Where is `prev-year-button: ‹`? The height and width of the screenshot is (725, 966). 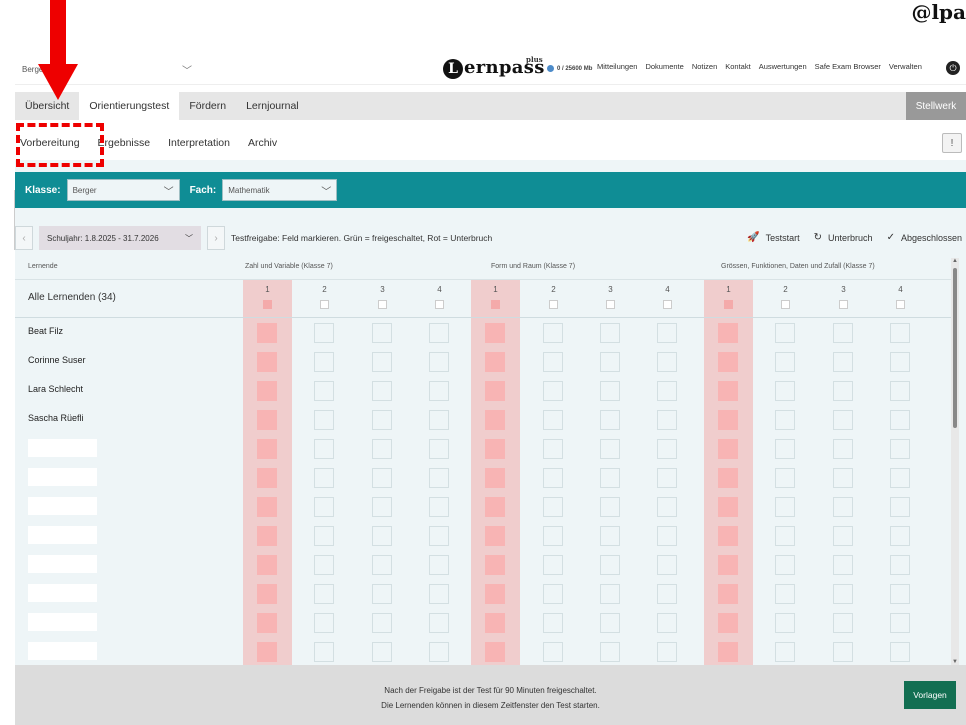 prev-year-button: ‹ is located at coordinates (24, 238).